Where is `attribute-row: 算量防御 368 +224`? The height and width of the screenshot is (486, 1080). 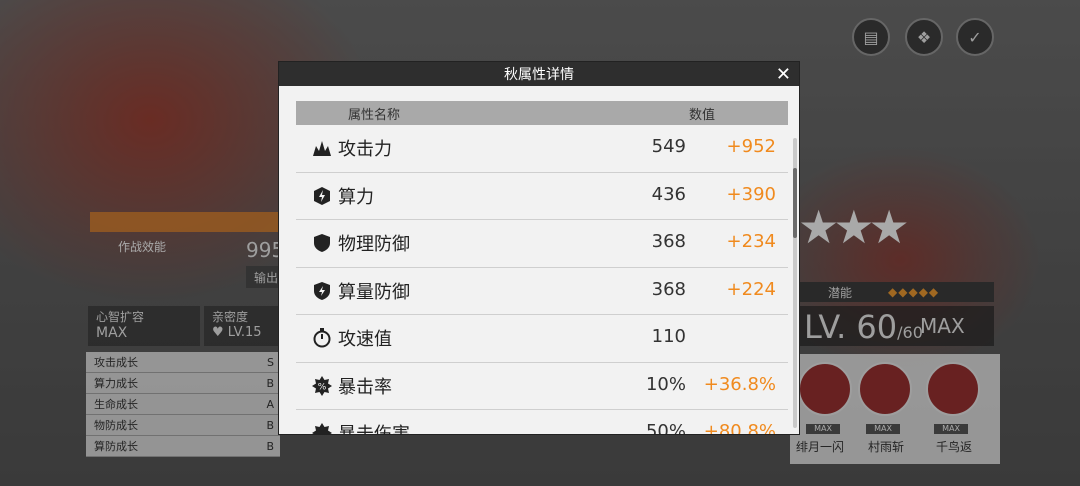
attribute-row: 算量防御 368 +224 is located at coordinates (542, 291).